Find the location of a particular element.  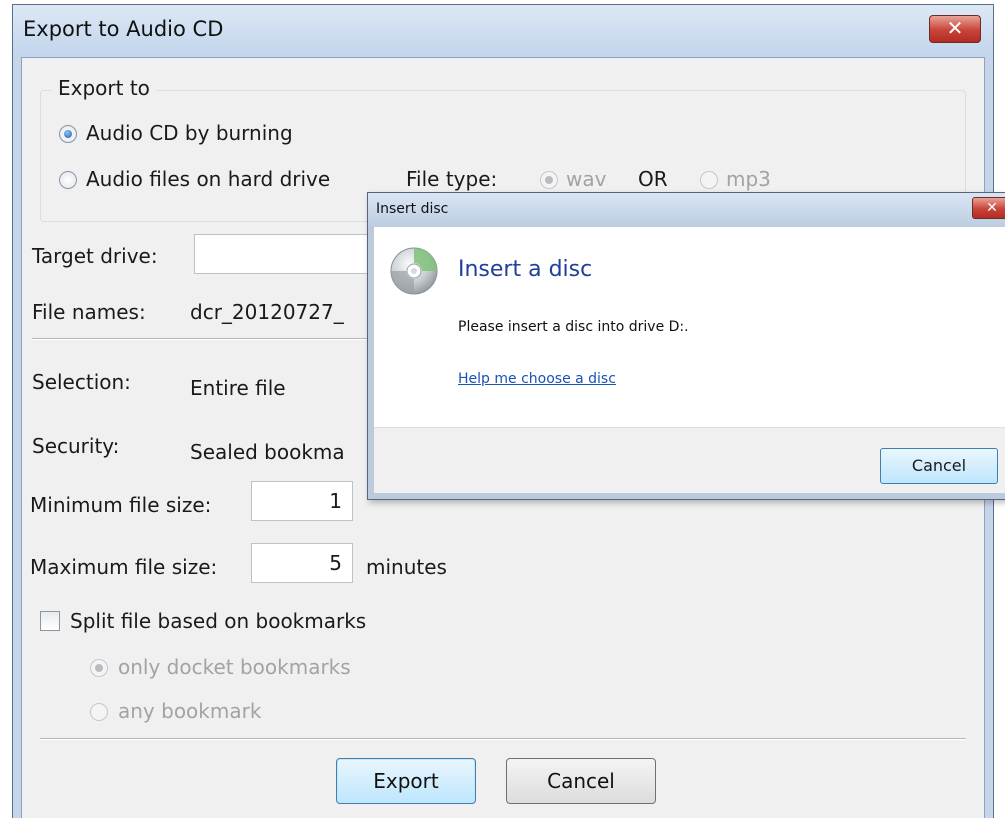

selection-label: Selection: is located at coordinates (81, 382).